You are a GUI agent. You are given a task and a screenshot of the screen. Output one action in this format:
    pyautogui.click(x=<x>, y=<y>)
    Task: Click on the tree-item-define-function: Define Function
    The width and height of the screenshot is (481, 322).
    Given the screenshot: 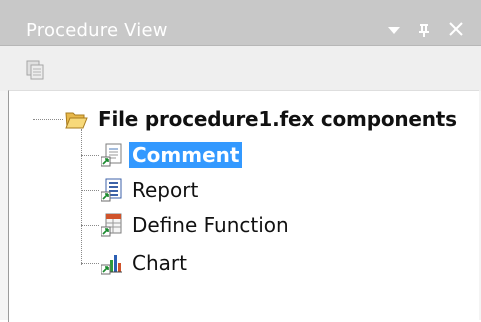 What is the action you would take?
    pyautogui.click(x=196, y=225)
    